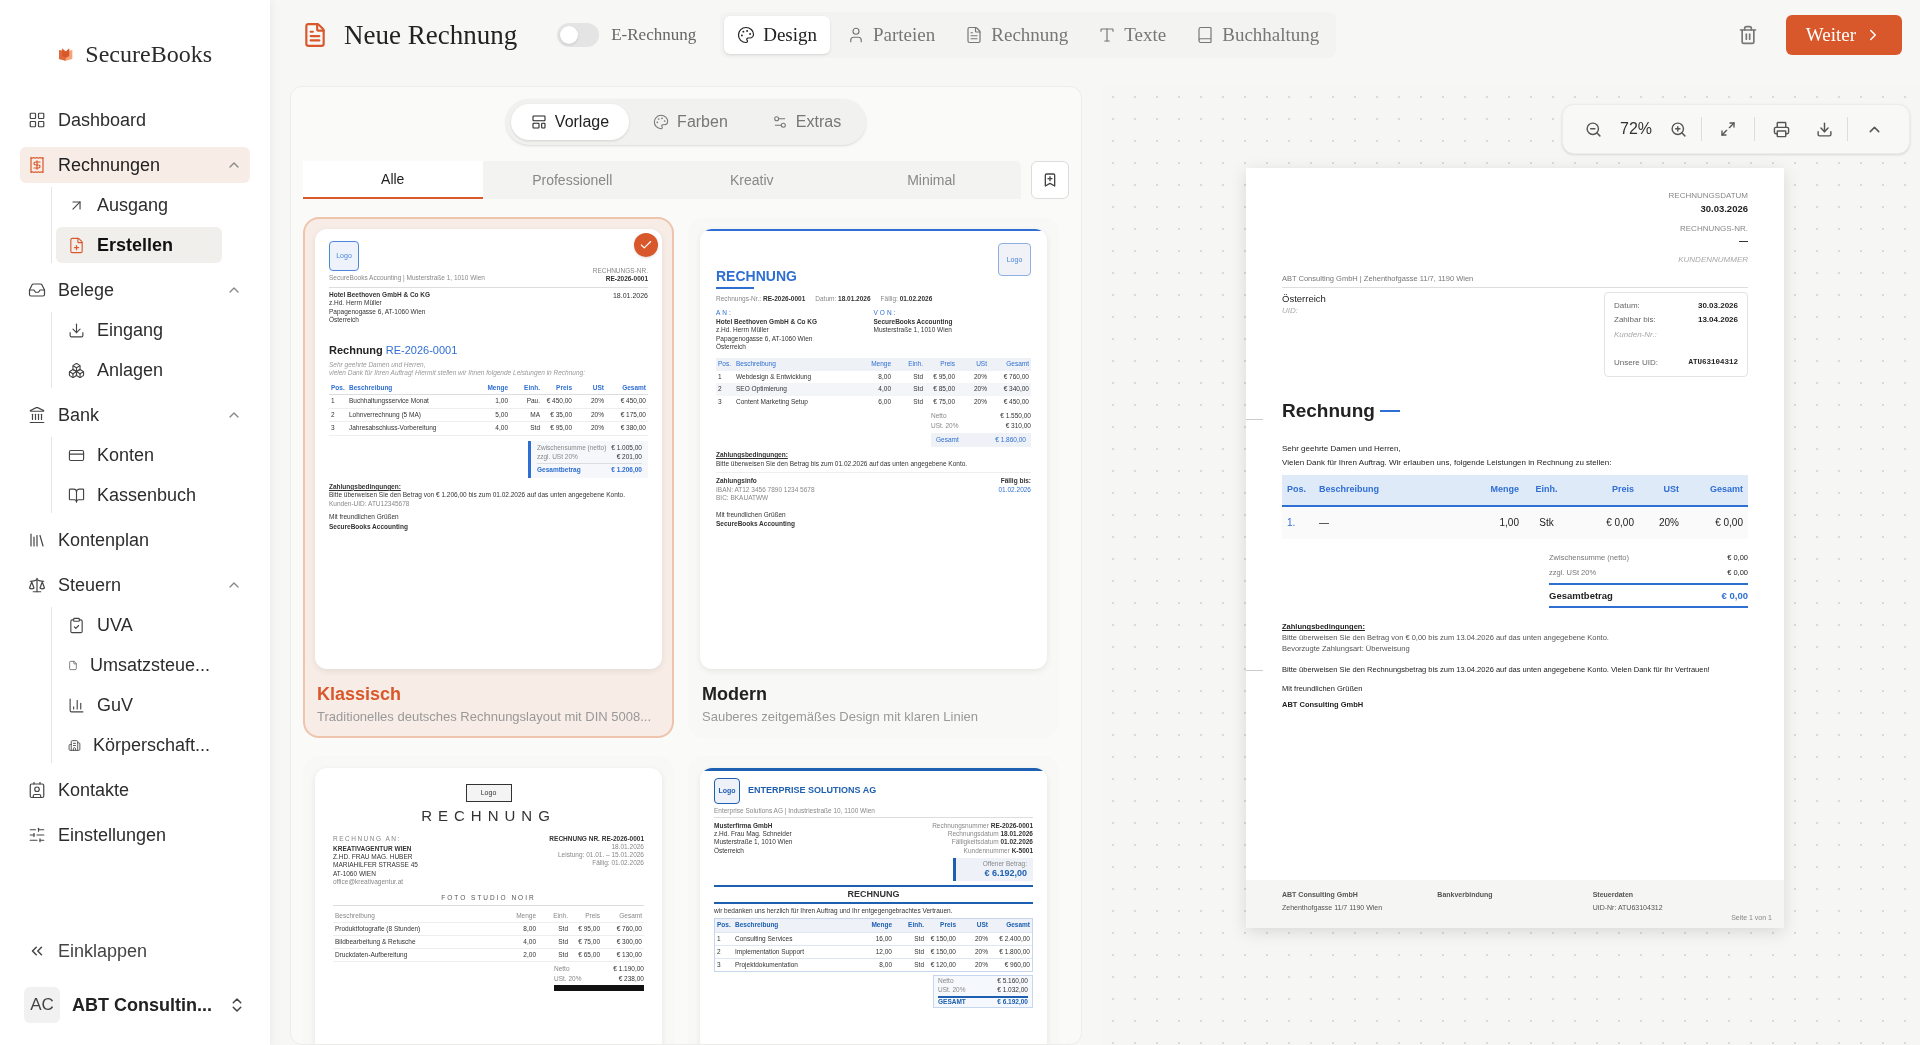  Describe the element at coordinates (570, 122) in the screenshot. I see `mode-tab: Vorlage` at that location.